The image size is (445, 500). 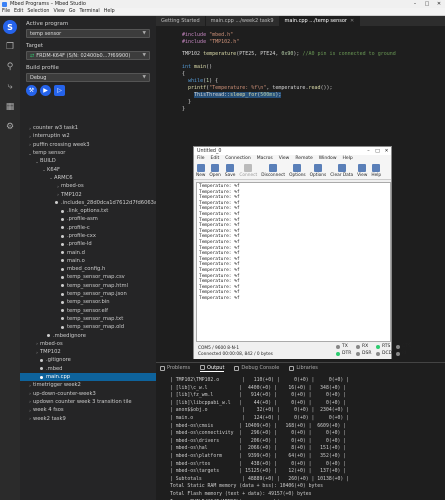 I want to click on tree-item-label: .mbed, so click(x=54, y=368).